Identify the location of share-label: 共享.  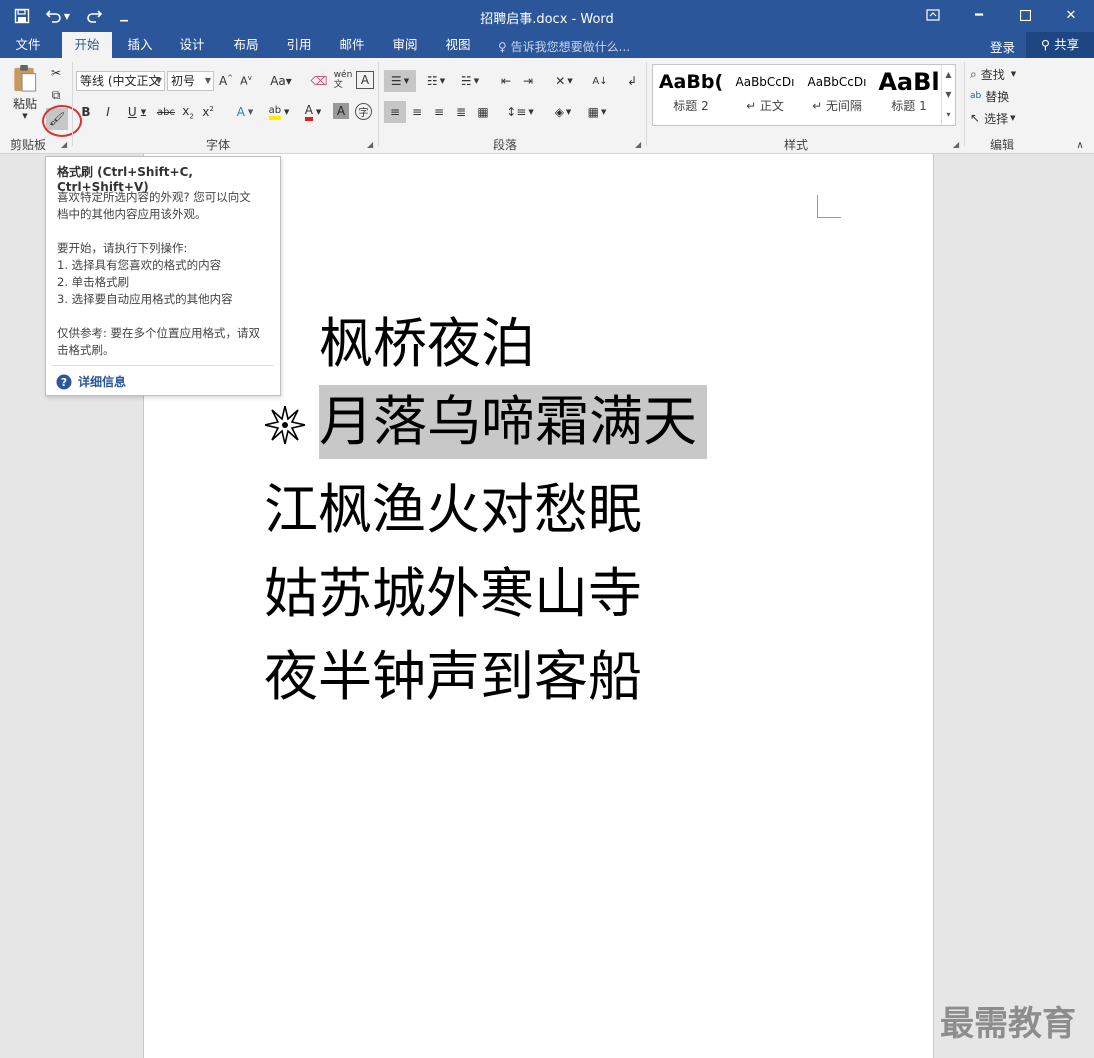
(1067, 44).